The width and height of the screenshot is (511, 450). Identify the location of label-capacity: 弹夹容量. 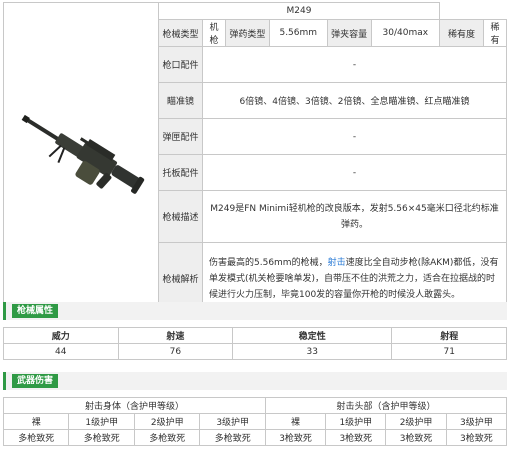
(349, 33).